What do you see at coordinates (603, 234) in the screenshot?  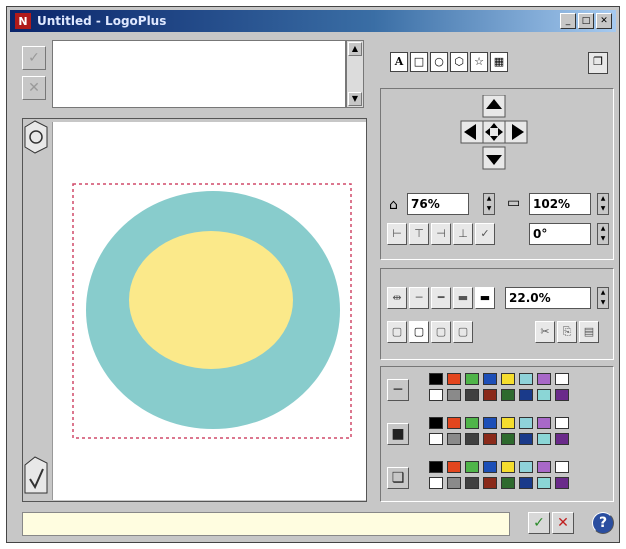 I see `rotation-spinner: ▲ ▼` at bounding box center [603, 234].